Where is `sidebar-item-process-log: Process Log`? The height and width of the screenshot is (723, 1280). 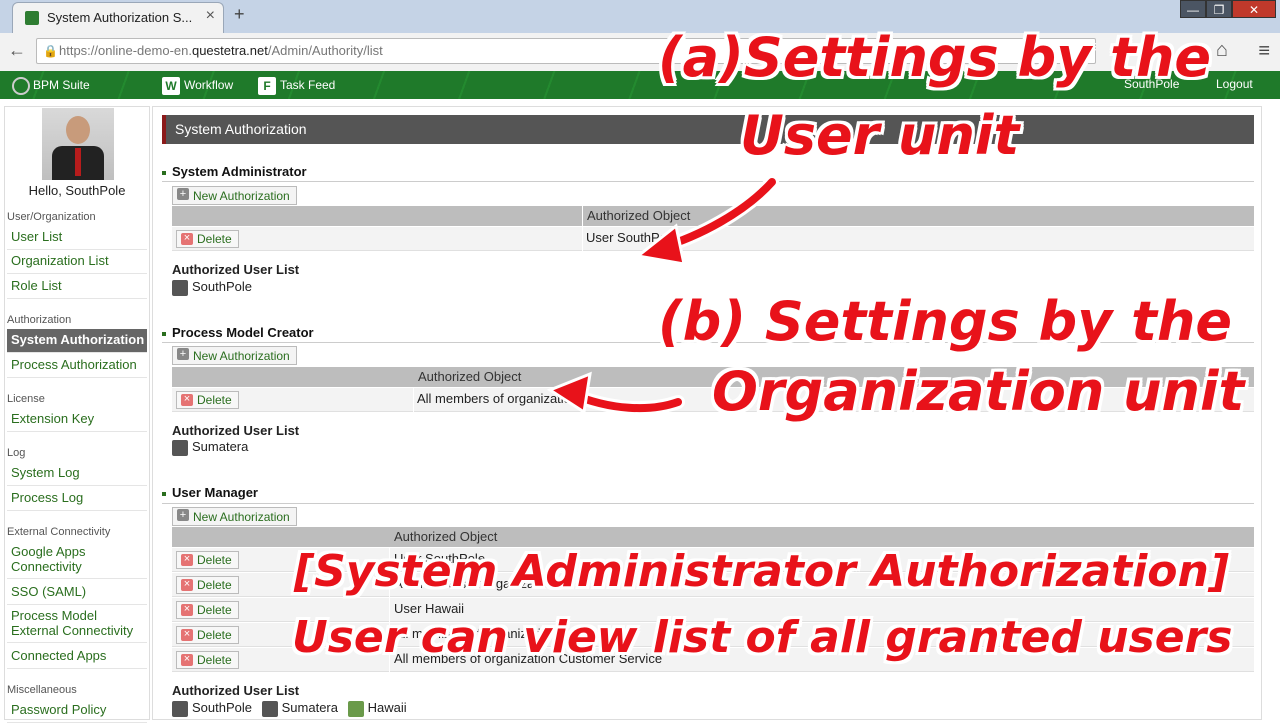
sidebar-item-process-log: Process Log is located at coordinates (77, 499).